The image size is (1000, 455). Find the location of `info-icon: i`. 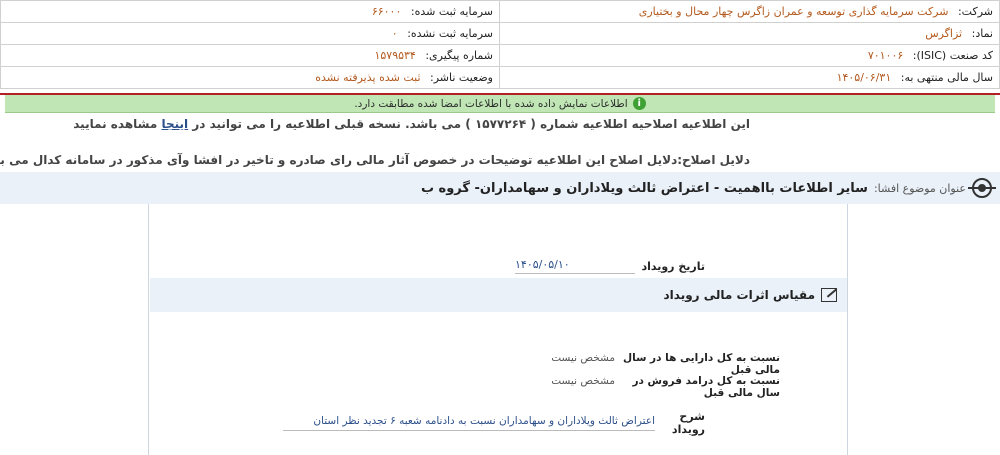

info-icon: i is located at coordinates (639, 103).